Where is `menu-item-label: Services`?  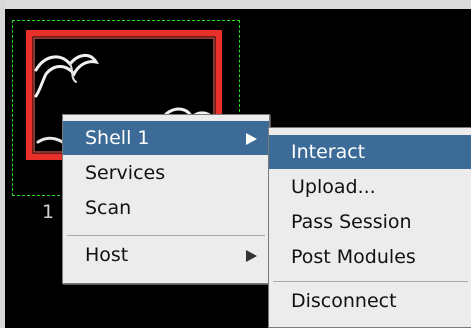
menu-item-label: Services is located at coordinates (125, 173).